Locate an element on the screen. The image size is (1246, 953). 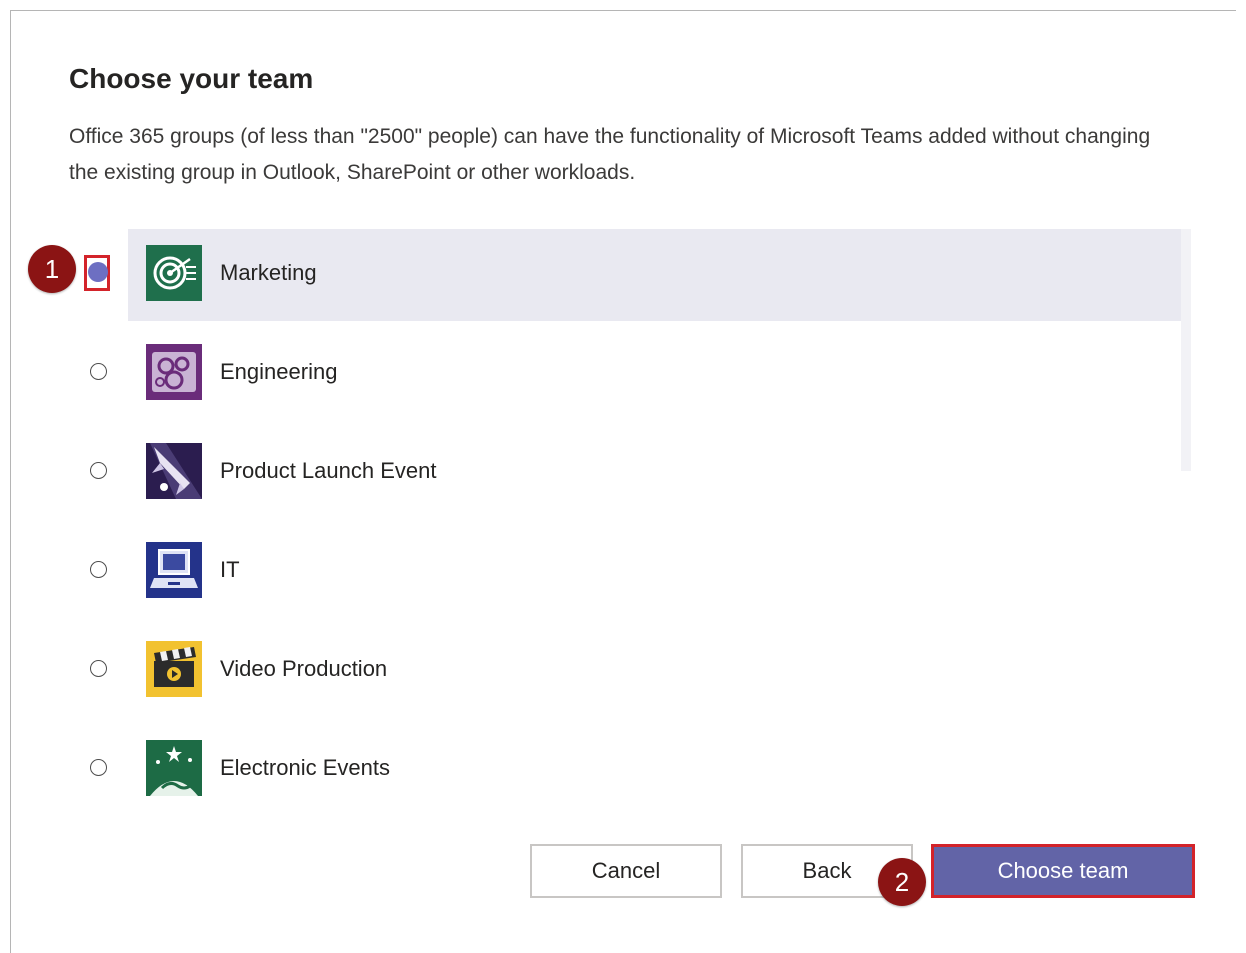
globe-stars-icon is located at coordinates (174, 768).